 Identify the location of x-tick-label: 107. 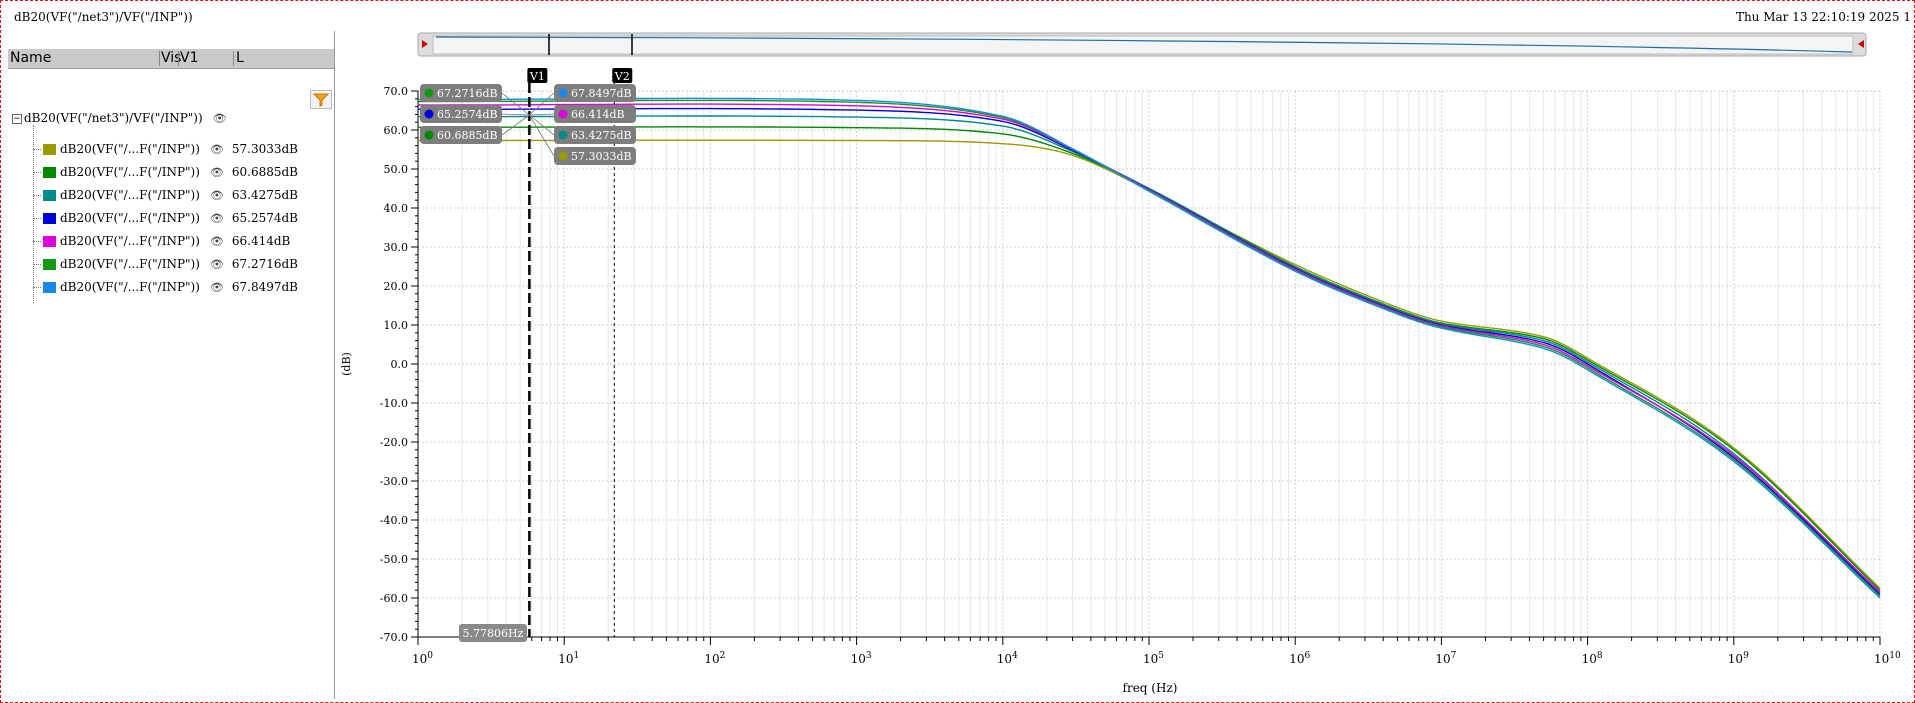
(1445, 658).